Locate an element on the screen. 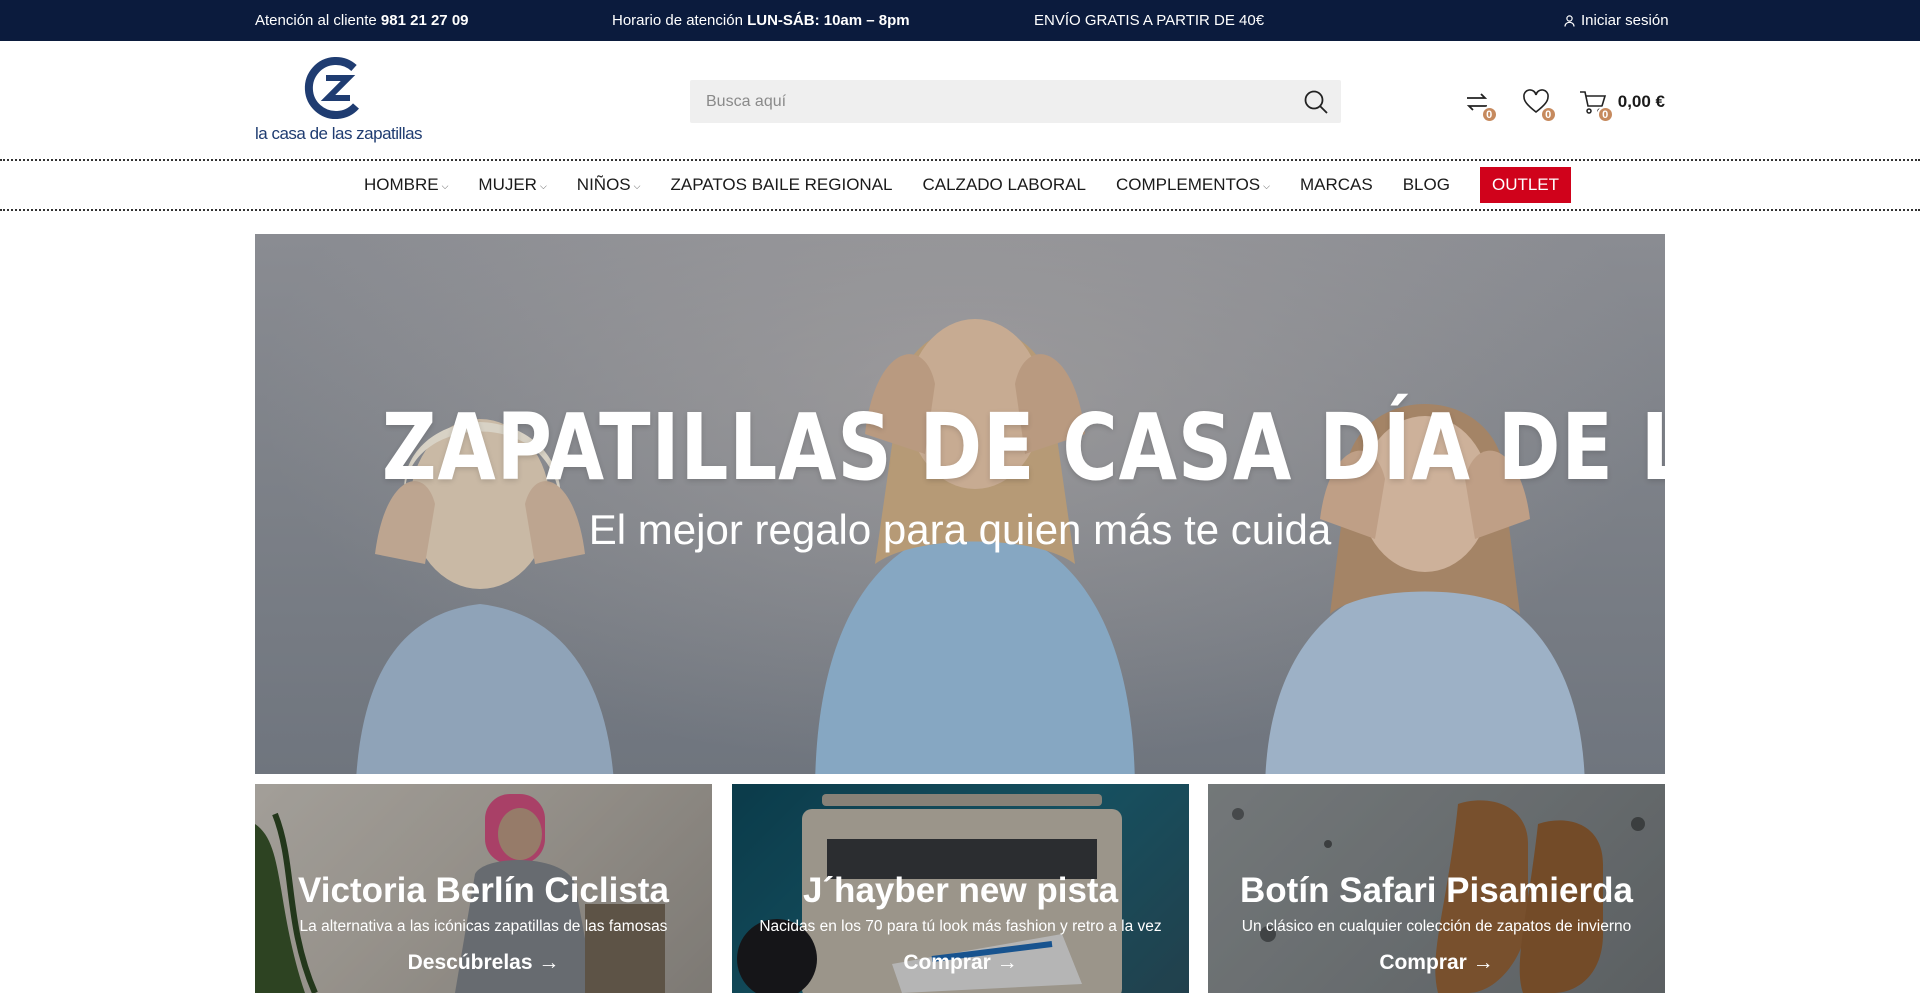  promo-card-cta: Descúbrelas → is located at coordinates (483, 963).